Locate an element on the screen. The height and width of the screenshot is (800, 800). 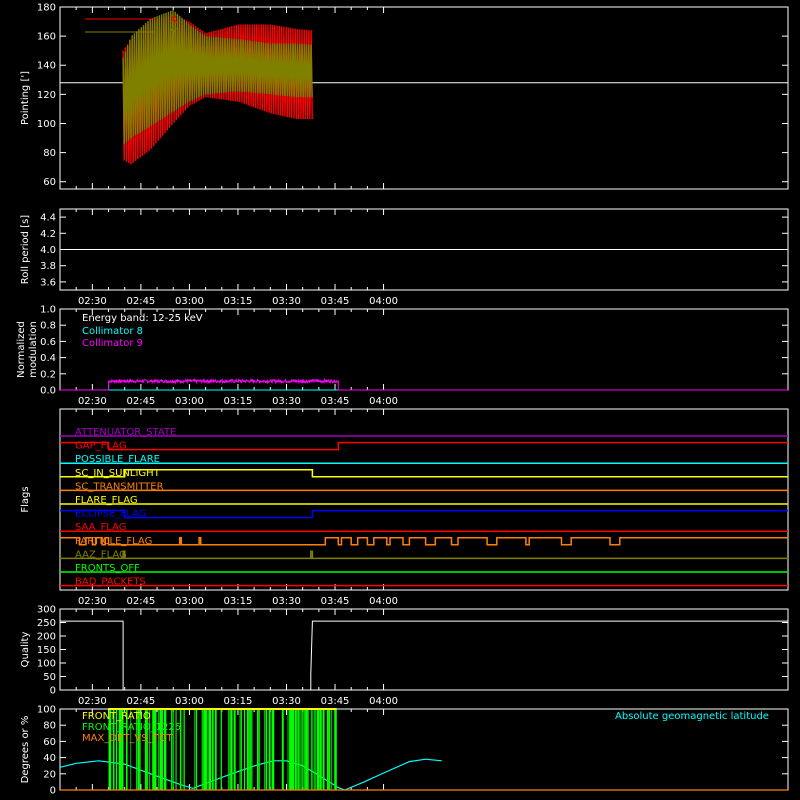
y-tick-label: 250 is located at coordinates (46, 623).